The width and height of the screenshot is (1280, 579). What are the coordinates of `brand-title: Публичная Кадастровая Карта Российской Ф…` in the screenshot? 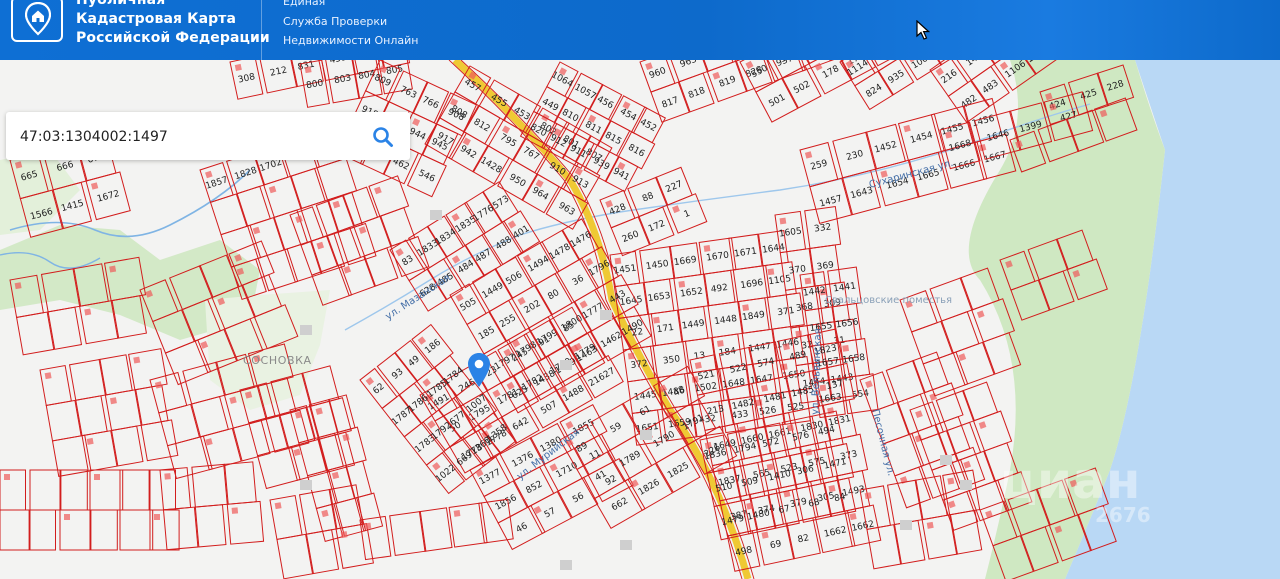 It's located at (173, 24).